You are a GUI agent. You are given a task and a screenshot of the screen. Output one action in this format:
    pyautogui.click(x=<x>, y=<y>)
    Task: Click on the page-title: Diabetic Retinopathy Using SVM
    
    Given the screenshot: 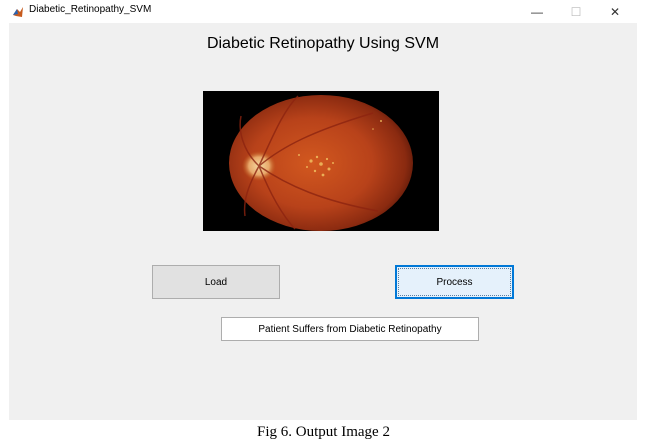 What is the action you would take?
    pyautogui.click(x=323, y=43)
    